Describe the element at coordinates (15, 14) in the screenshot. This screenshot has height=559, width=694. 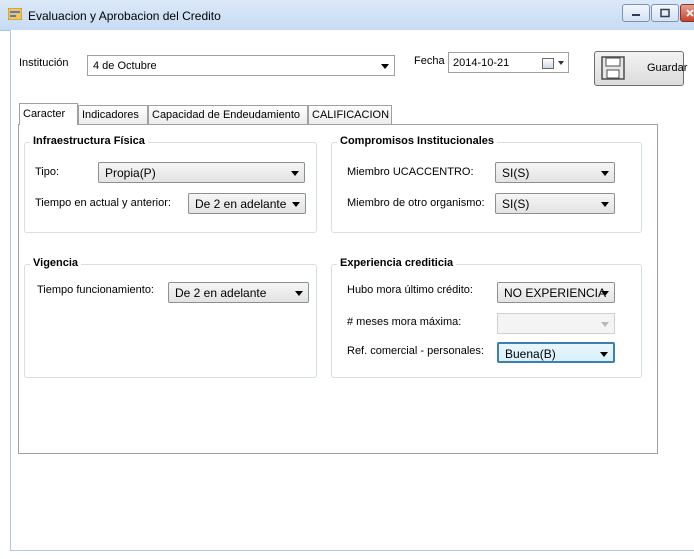
I see `app-form-icon` at that location.